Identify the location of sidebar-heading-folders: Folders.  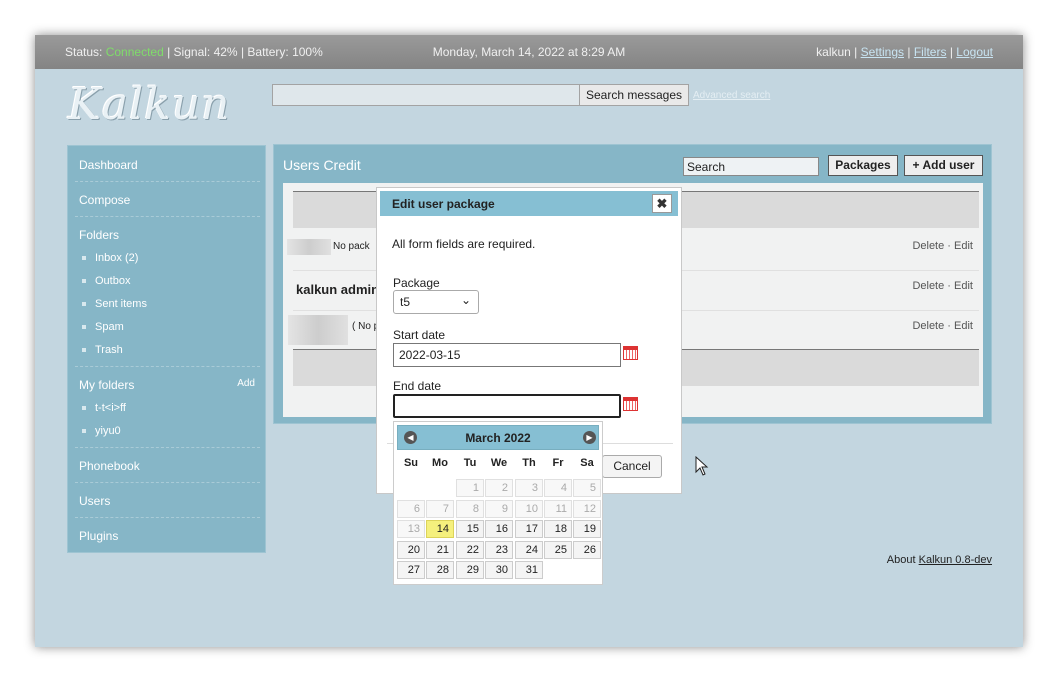
(99, 235).